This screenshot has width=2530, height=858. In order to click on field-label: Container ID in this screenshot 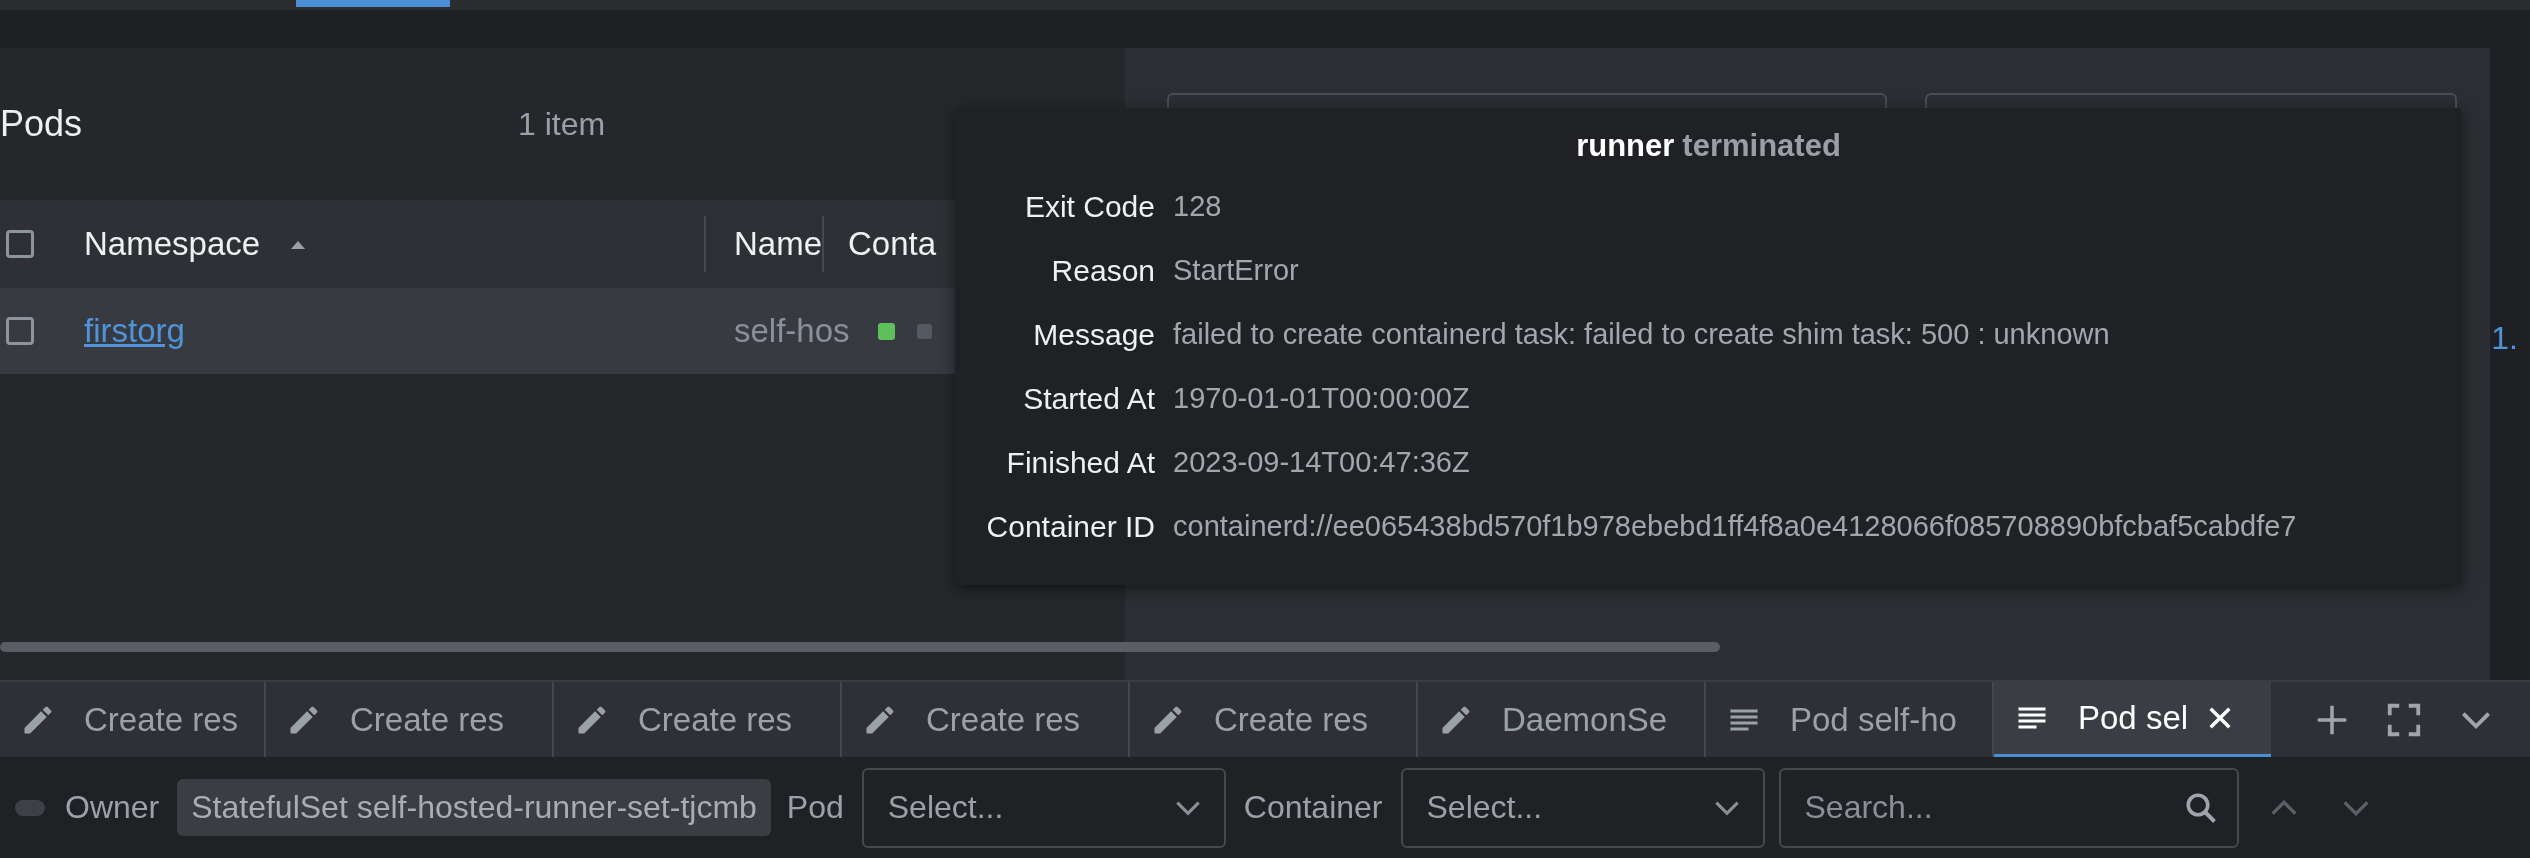, I will do `click(1070, 527)`.